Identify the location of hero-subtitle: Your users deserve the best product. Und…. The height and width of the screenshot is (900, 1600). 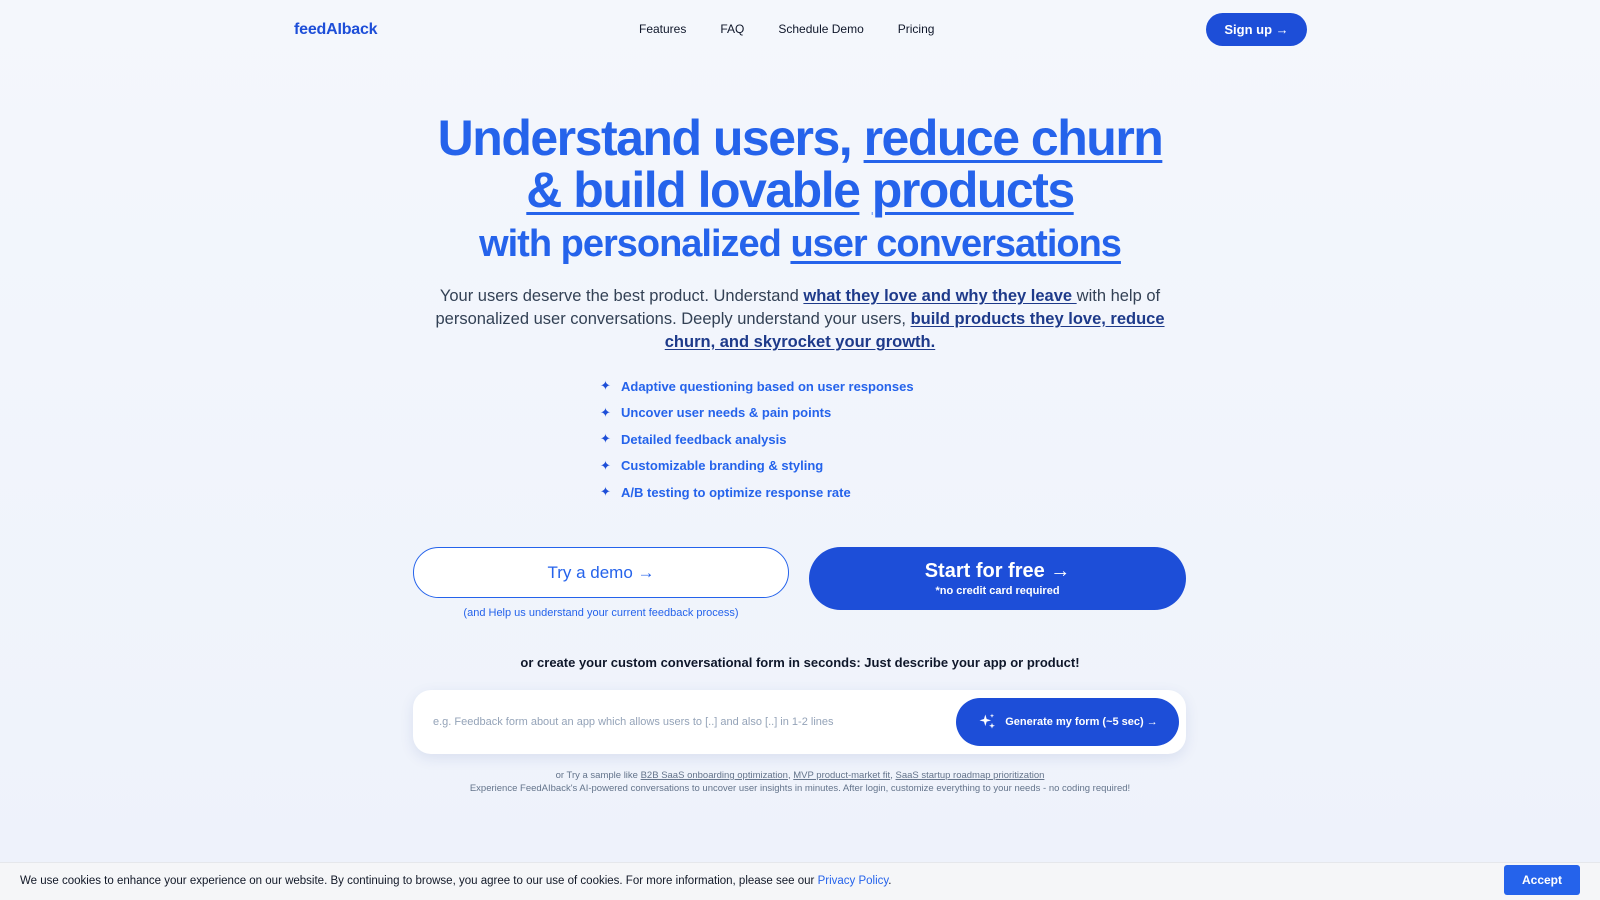
(800, 319).